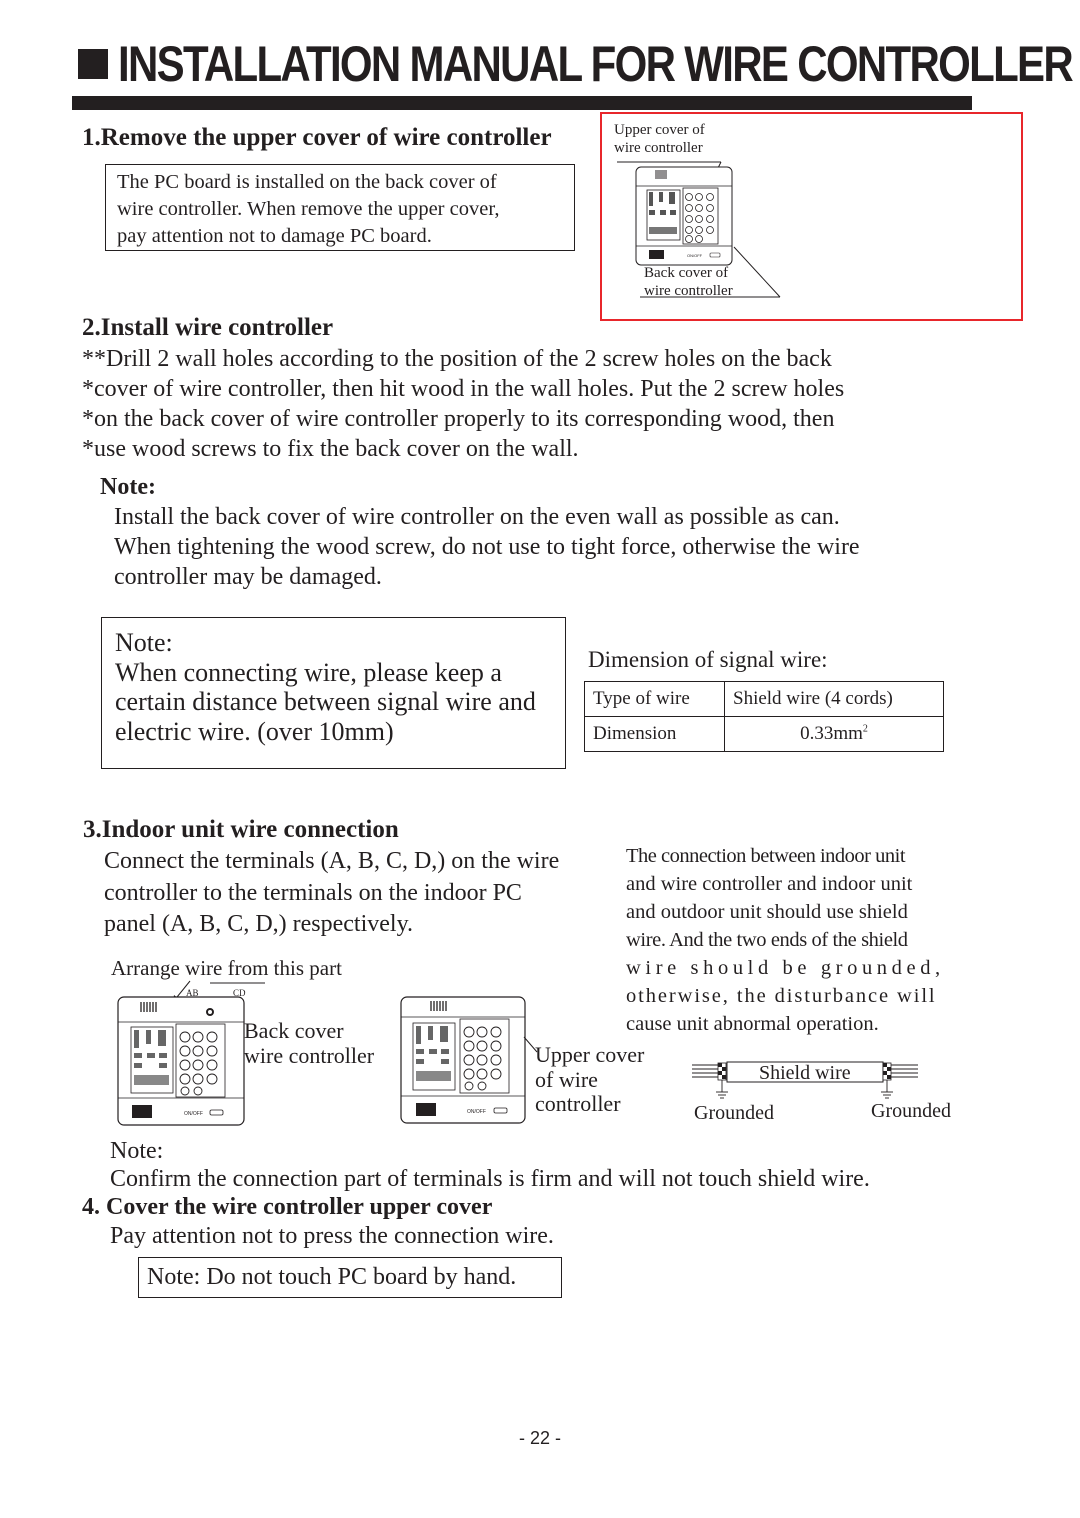  Describe the element at coordinates (722, 1089) in the screenshot. I see `left-ground-icon` at that location.